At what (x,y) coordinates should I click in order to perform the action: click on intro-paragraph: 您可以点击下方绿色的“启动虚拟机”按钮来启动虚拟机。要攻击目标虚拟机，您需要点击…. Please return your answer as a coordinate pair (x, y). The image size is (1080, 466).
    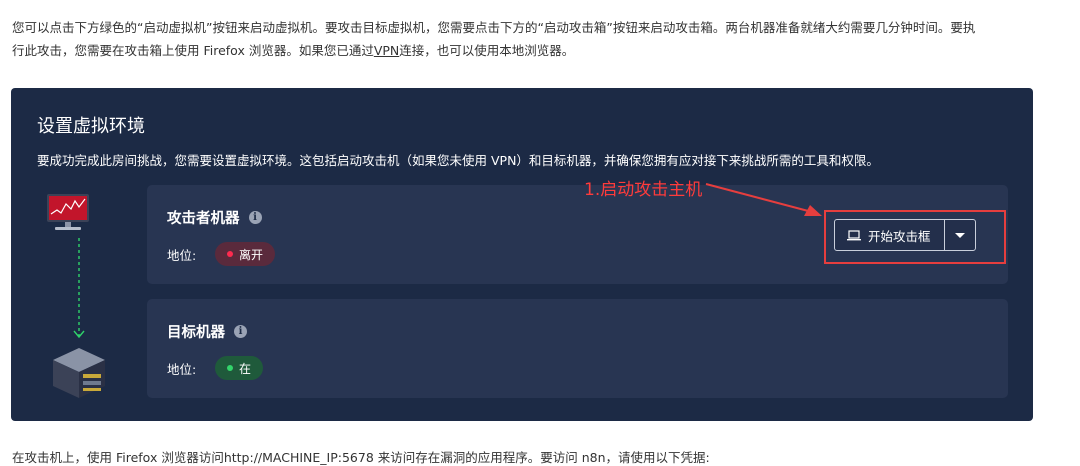
    Looking at the image, I should click on (537, 39).